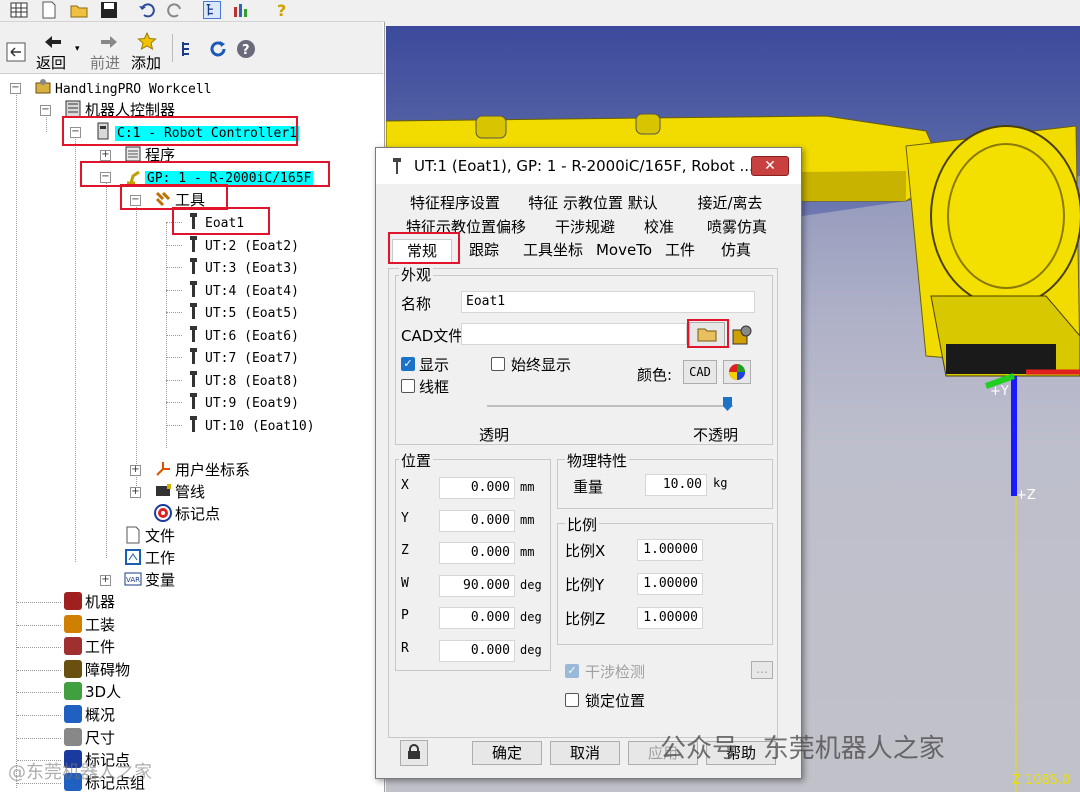  What do you see at coordinates (92, 692) in the screenshot?
I see `tree-node-top-item: 3D人` at bounding box center [92, 692].